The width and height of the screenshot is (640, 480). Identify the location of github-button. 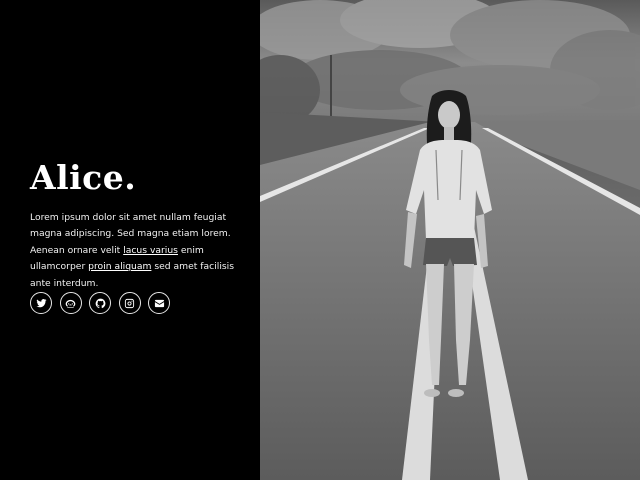
(100, 303).